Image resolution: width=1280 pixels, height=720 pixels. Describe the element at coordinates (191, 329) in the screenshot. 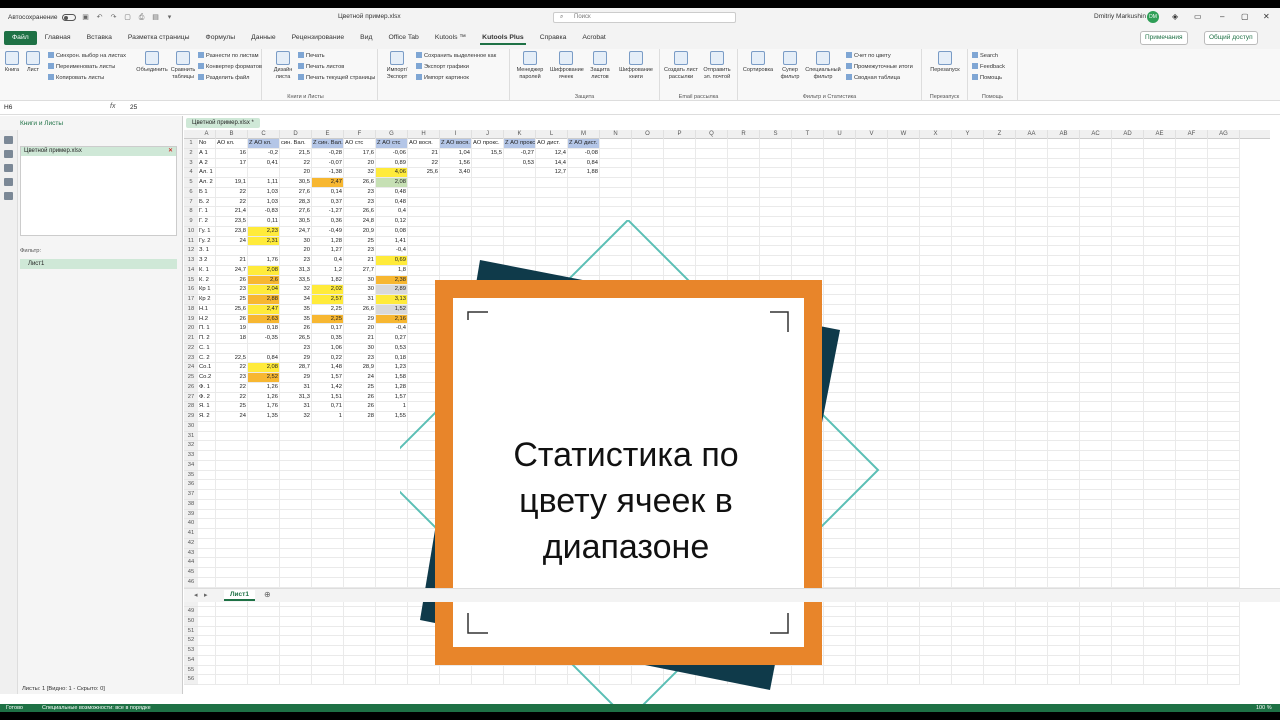

I see `row-header: 20` at that location.